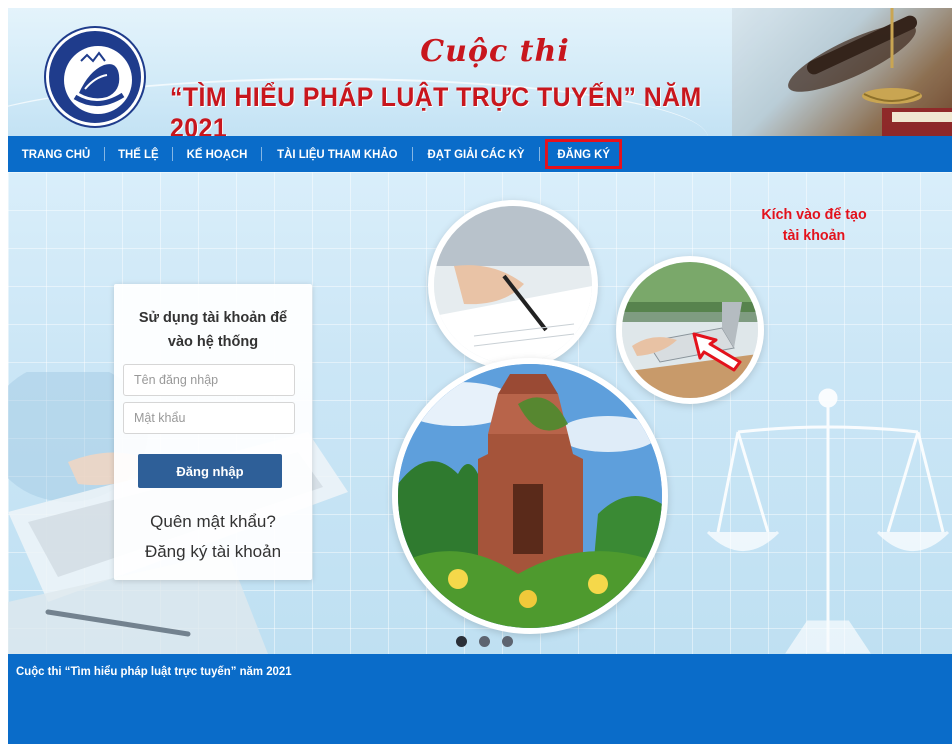  What do you see at coordinates (530, 496) in the screenshot?
I see `cham-tower-image` at bounding box center [530, 496].